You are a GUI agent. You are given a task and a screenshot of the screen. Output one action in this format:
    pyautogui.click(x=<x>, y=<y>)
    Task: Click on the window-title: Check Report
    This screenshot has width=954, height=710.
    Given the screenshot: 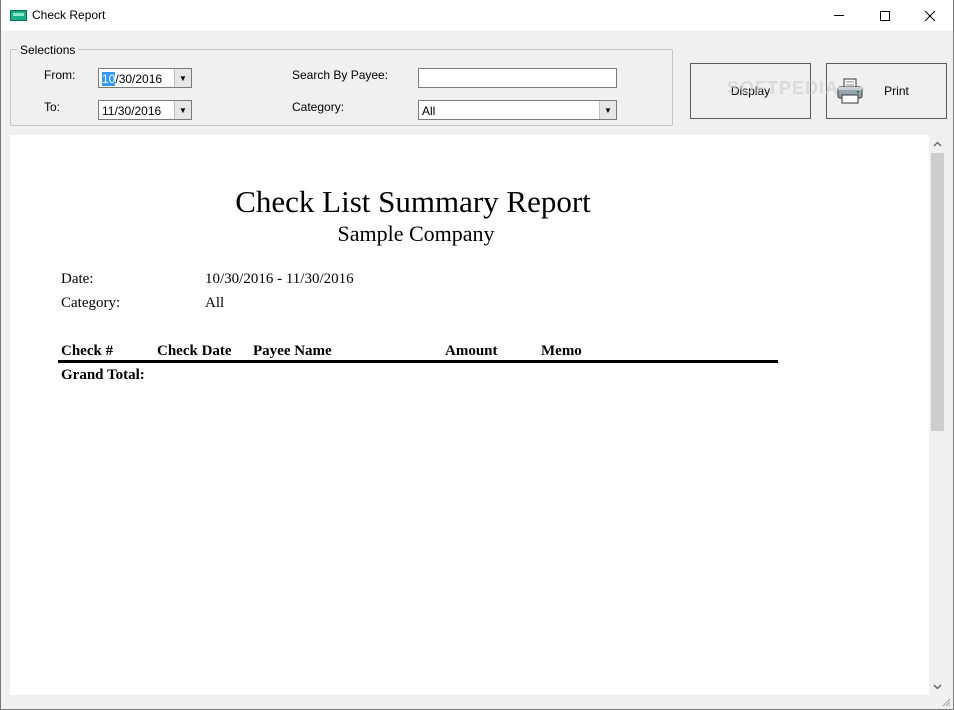 What is the action you would take?
    pyautogui.click(x=69, y=15)
    